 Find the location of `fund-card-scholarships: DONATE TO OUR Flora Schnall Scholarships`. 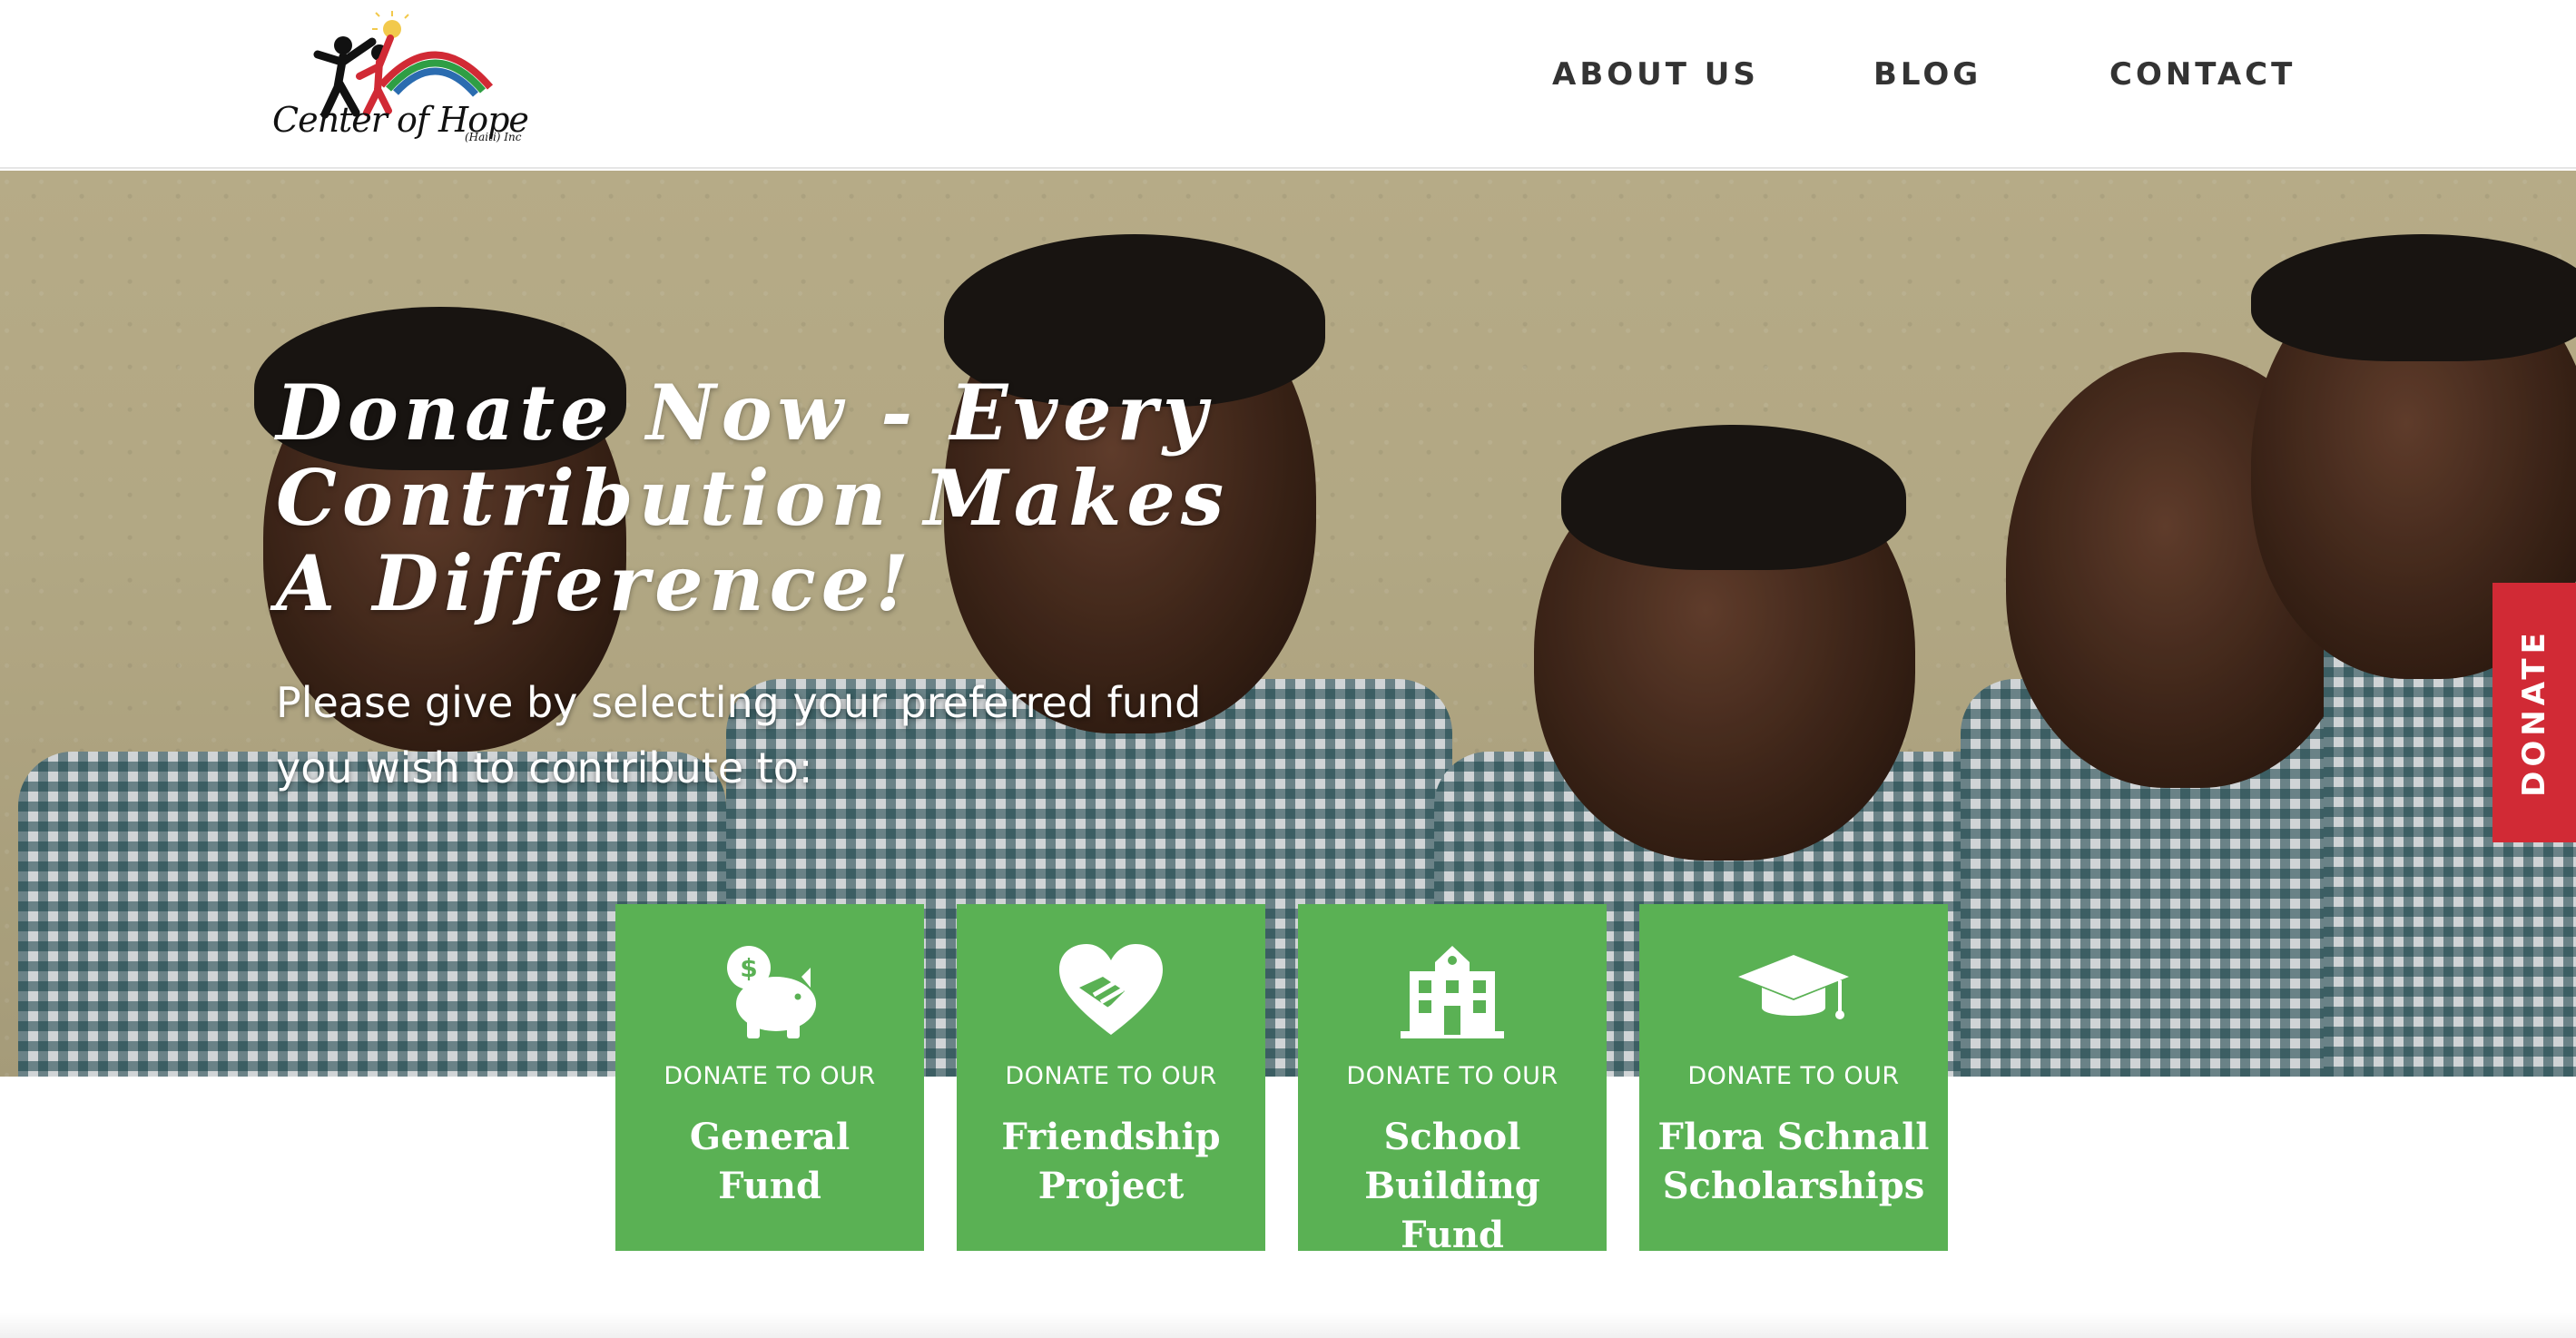

fund-card-scholarships: DONATE TO OUR Flora Schnall Scholarships is located at coordinates (1793, 1077).